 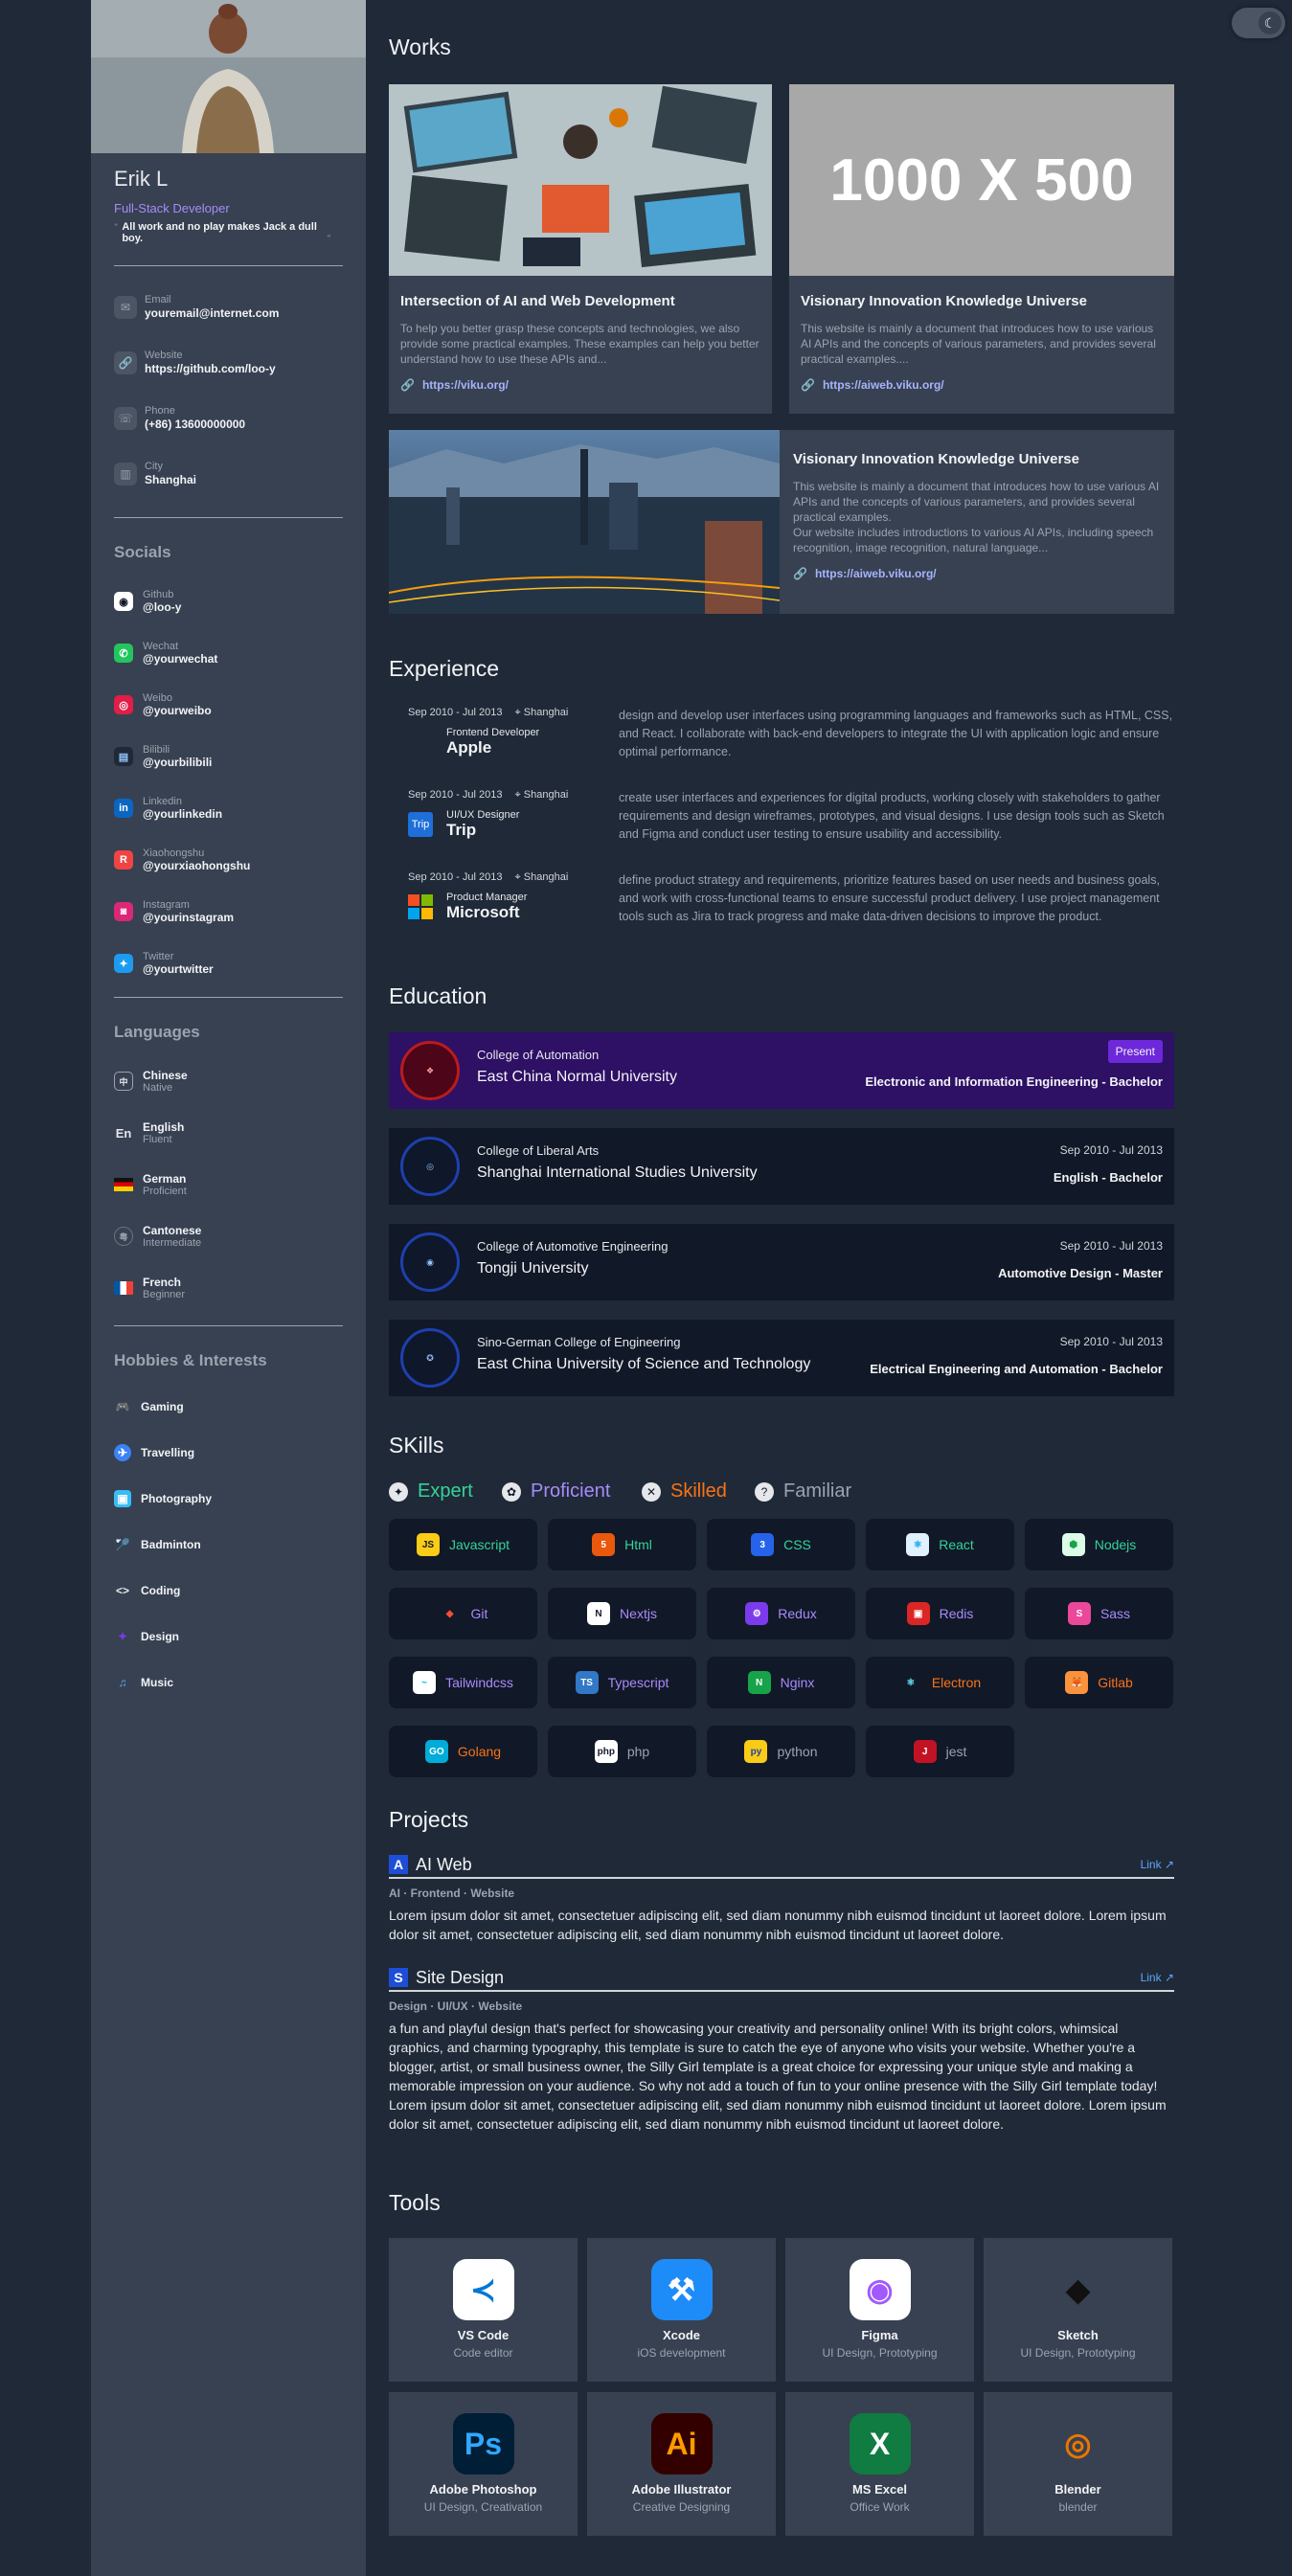 What do you see at coordinates (681, 2310) in the screenshot?
I see `tool-xcode: ⚒ Xcode iOS development` at bounding box center [681, 2310].